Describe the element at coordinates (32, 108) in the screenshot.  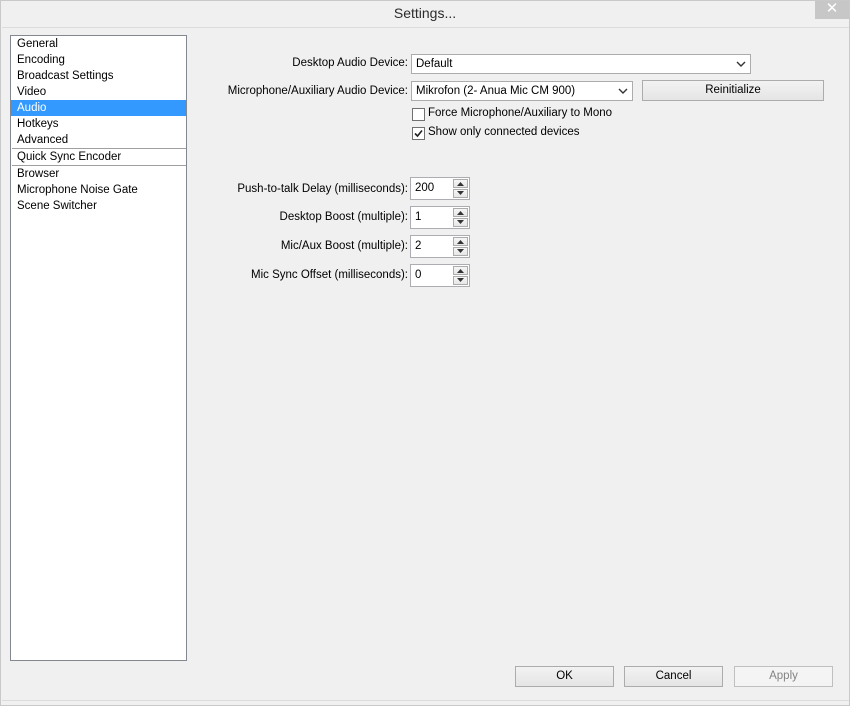
I see `sidebar-item-label: Audio` at that location.